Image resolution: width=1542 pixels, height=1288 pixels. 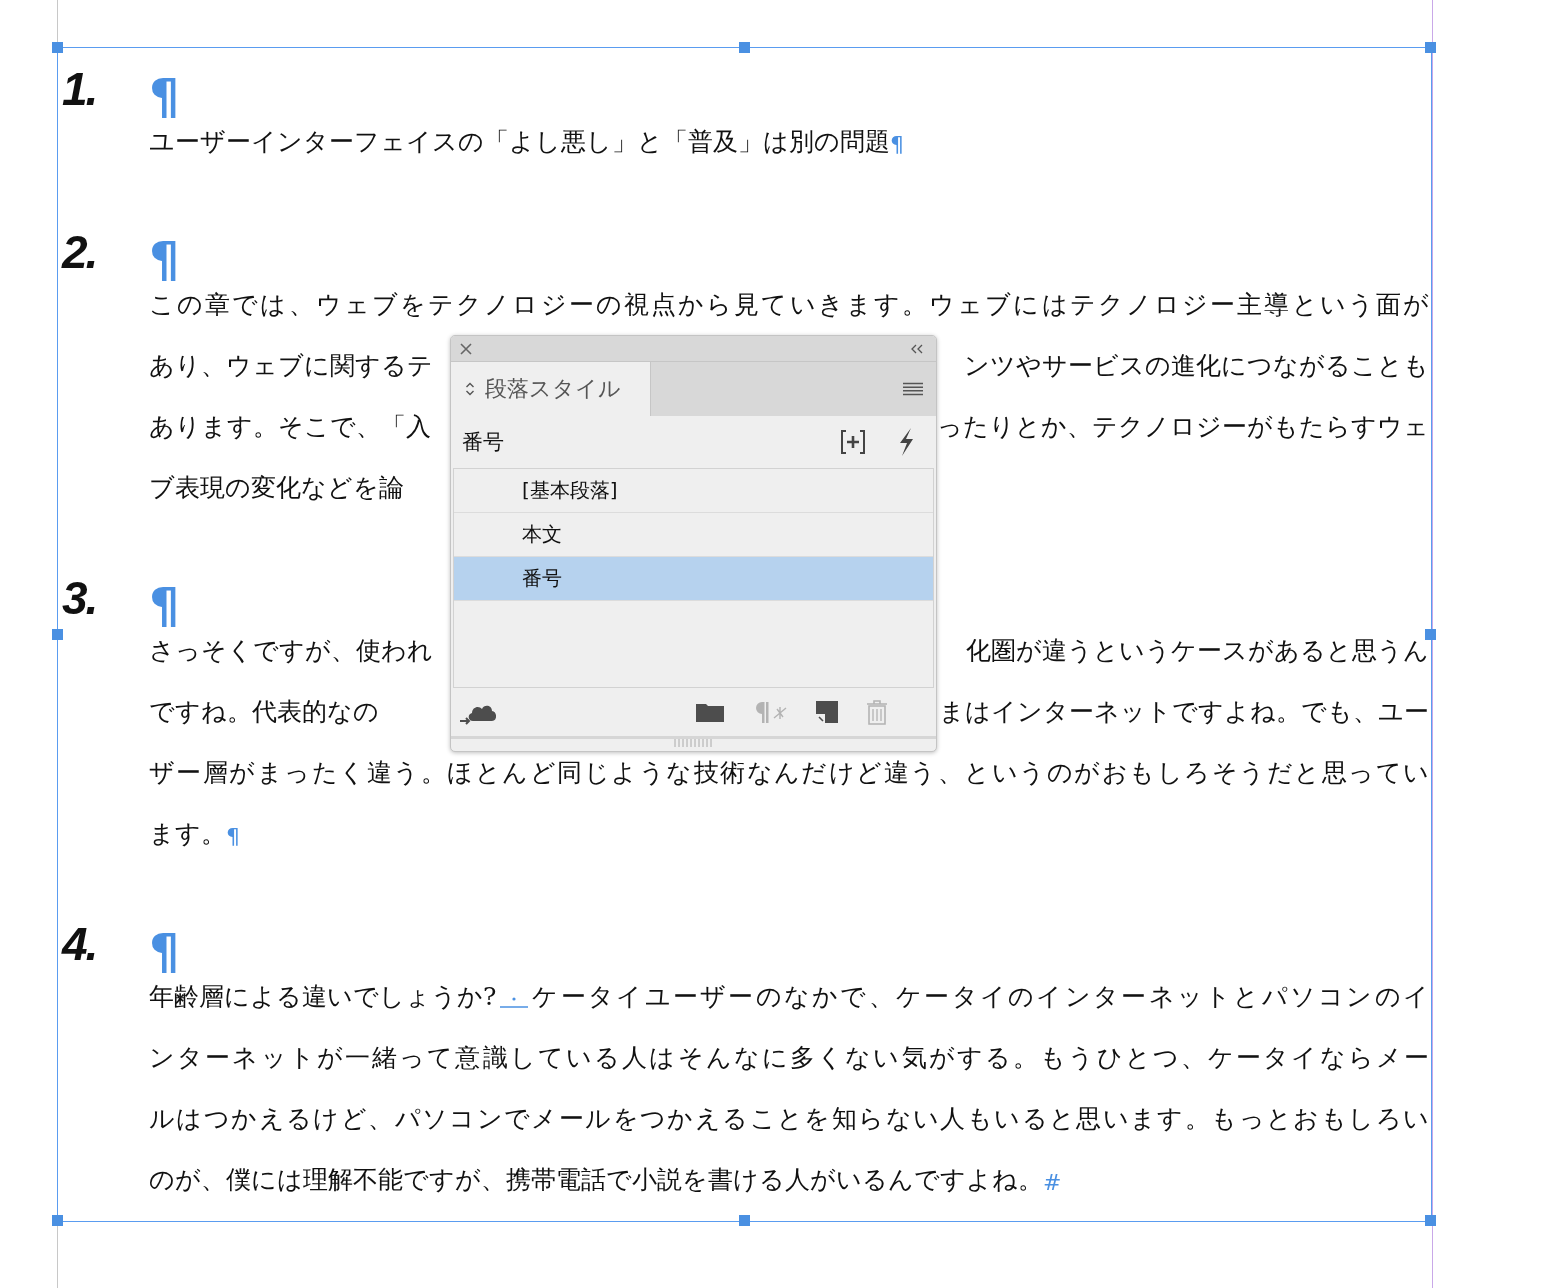 I want to click on new-style-icon, so click(x=853, y=442).